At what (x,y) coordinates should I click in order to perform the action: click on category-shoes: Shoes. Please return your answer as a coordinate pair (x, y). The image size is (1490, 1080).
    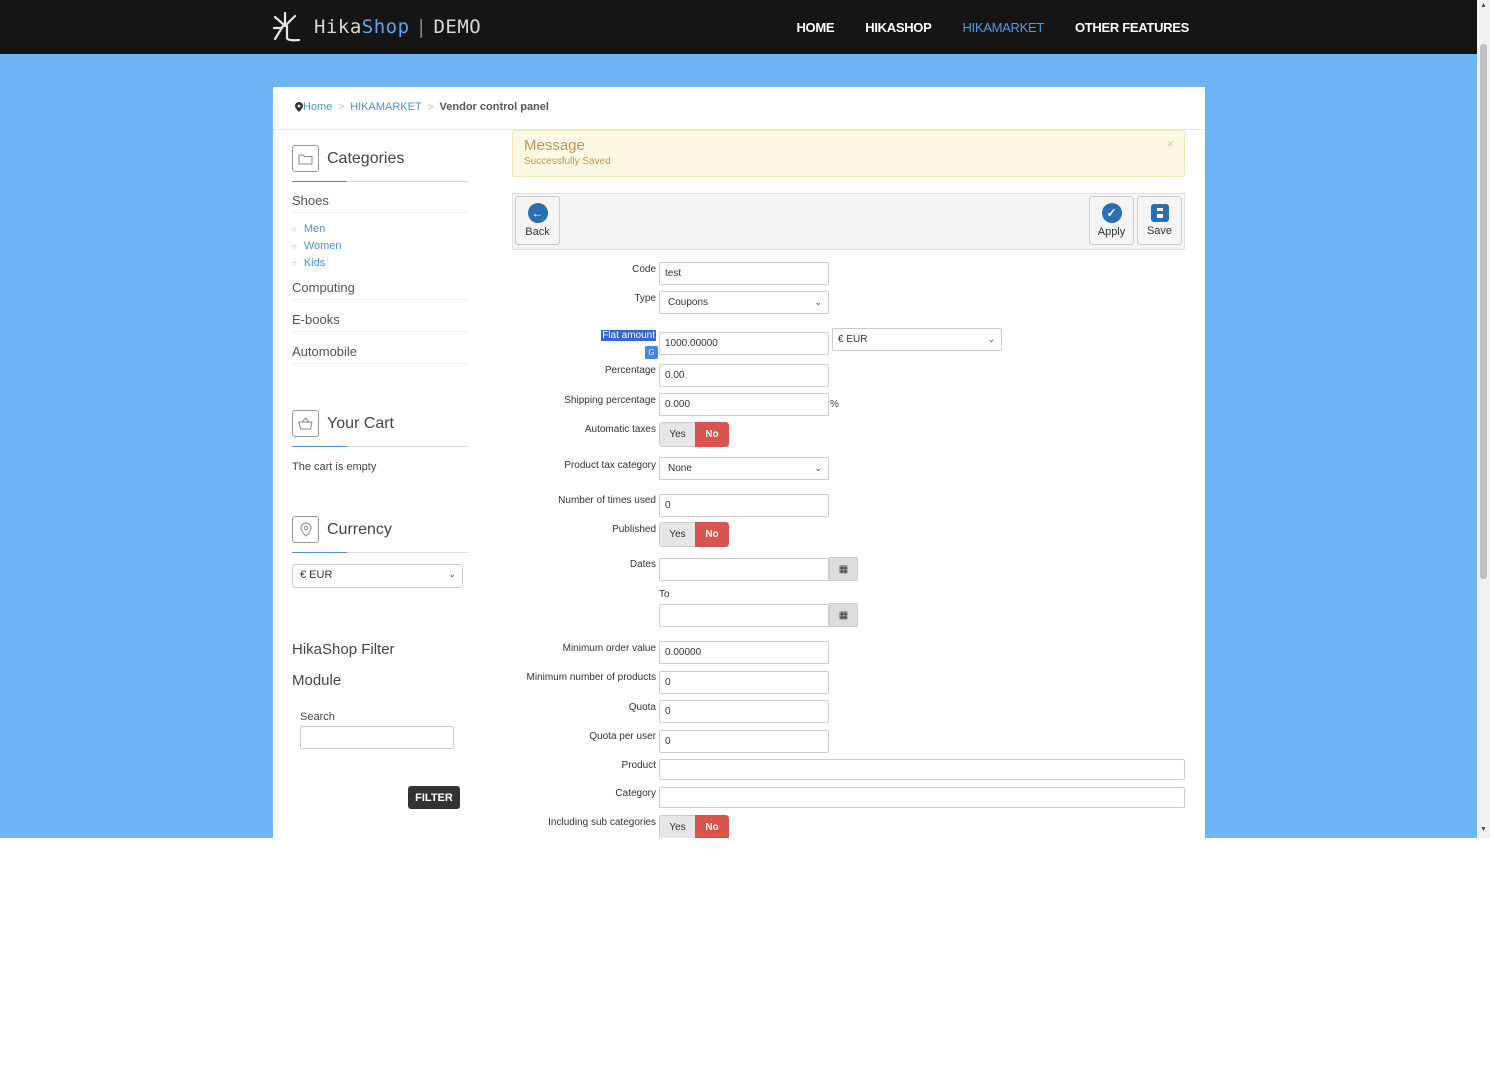
    Looking at the image, I should click on (380, 200).